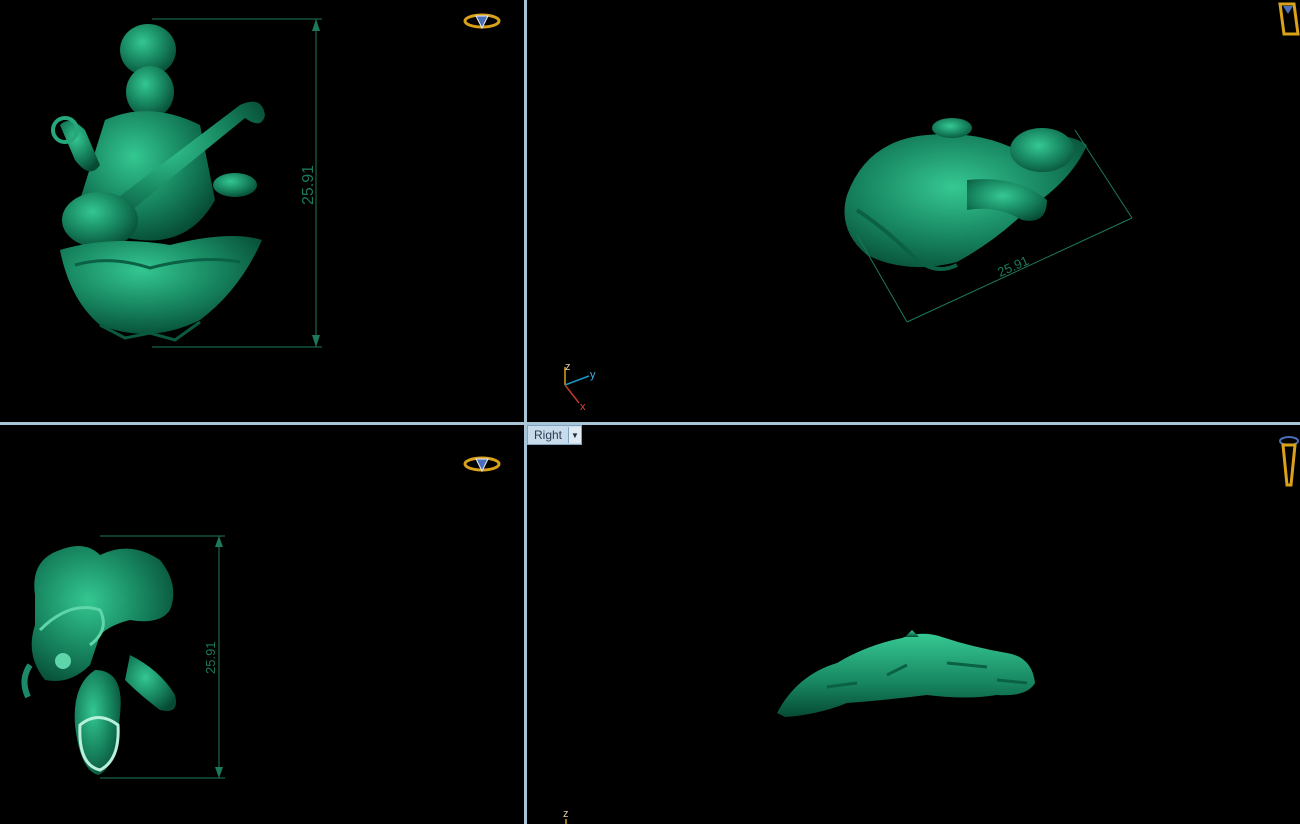  Describe the element at coordinates (583, 407) in the screenshot. I see `axis-x-label: x` at that location.